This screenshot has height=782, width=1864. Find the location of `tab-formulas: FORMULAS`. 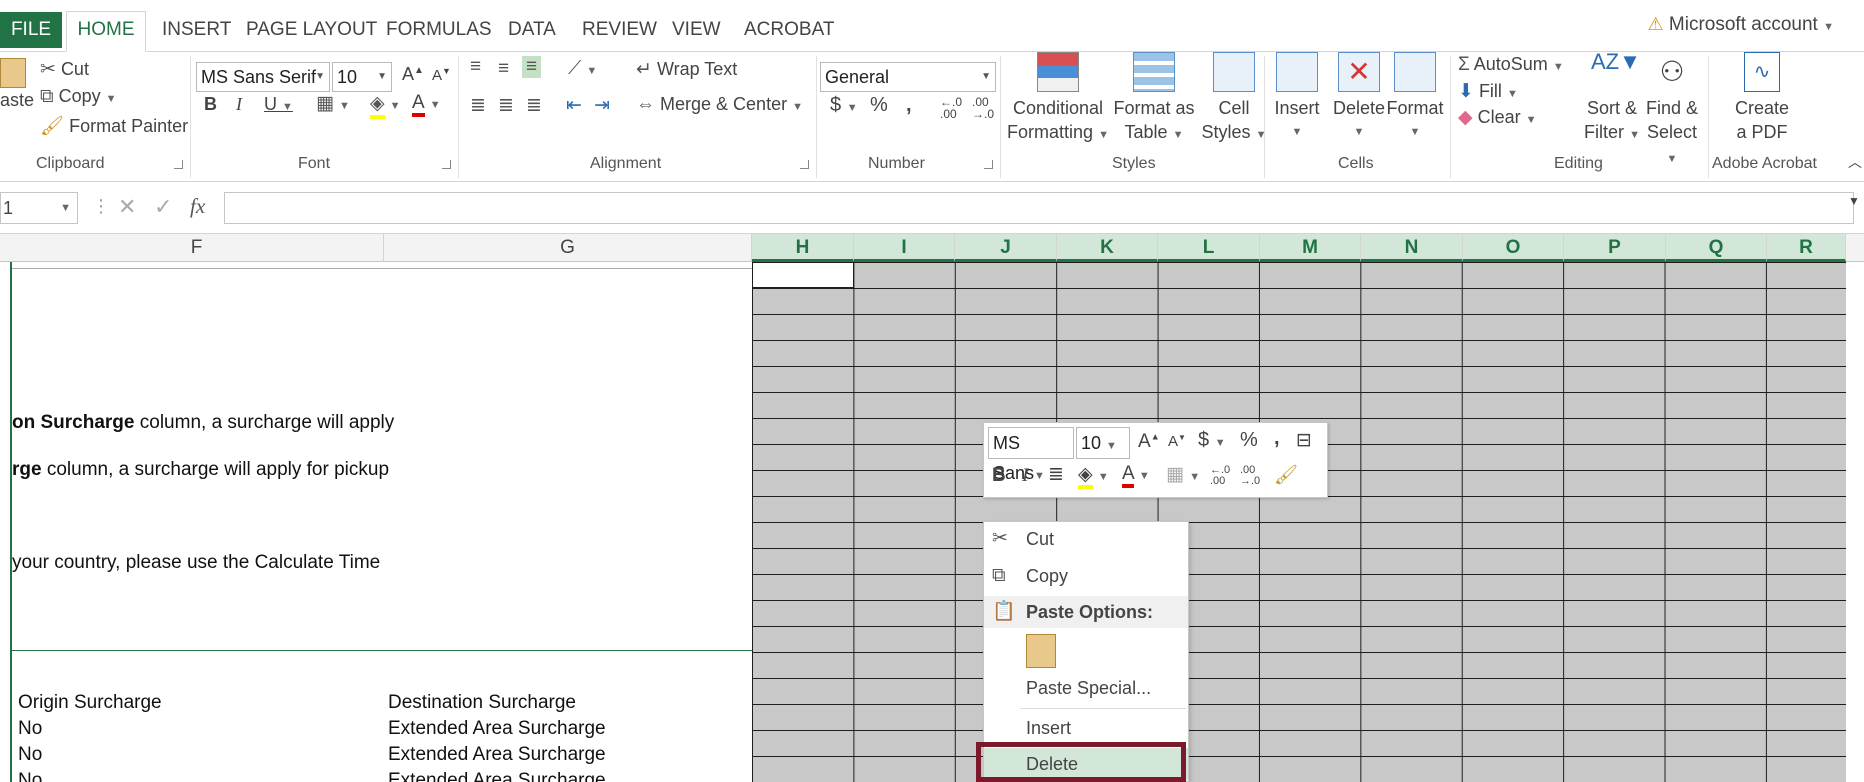

tab-formulas: FORMULAS is located at coordinates (439, 30).